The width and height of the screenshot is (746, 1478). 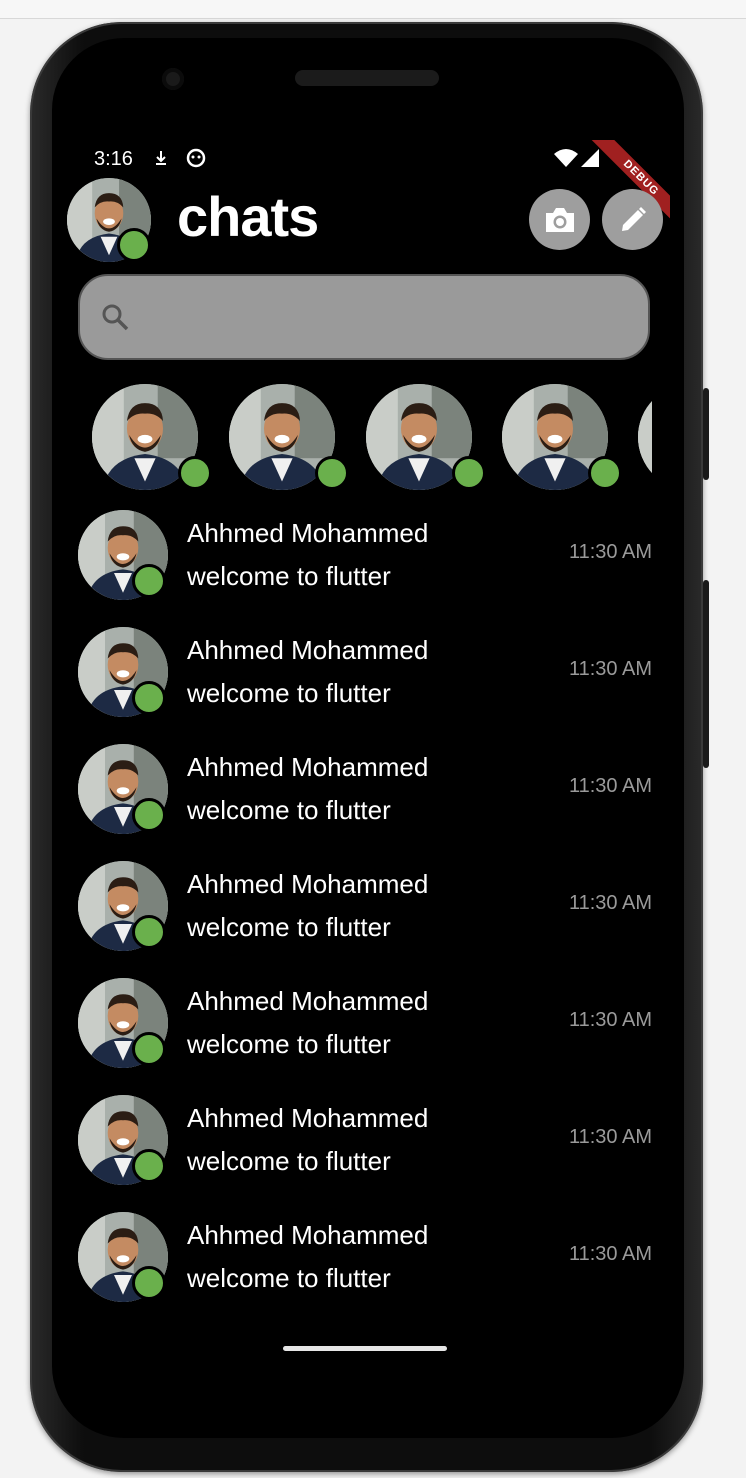 I want to click on edit-icon, so click(x=633, y=218).